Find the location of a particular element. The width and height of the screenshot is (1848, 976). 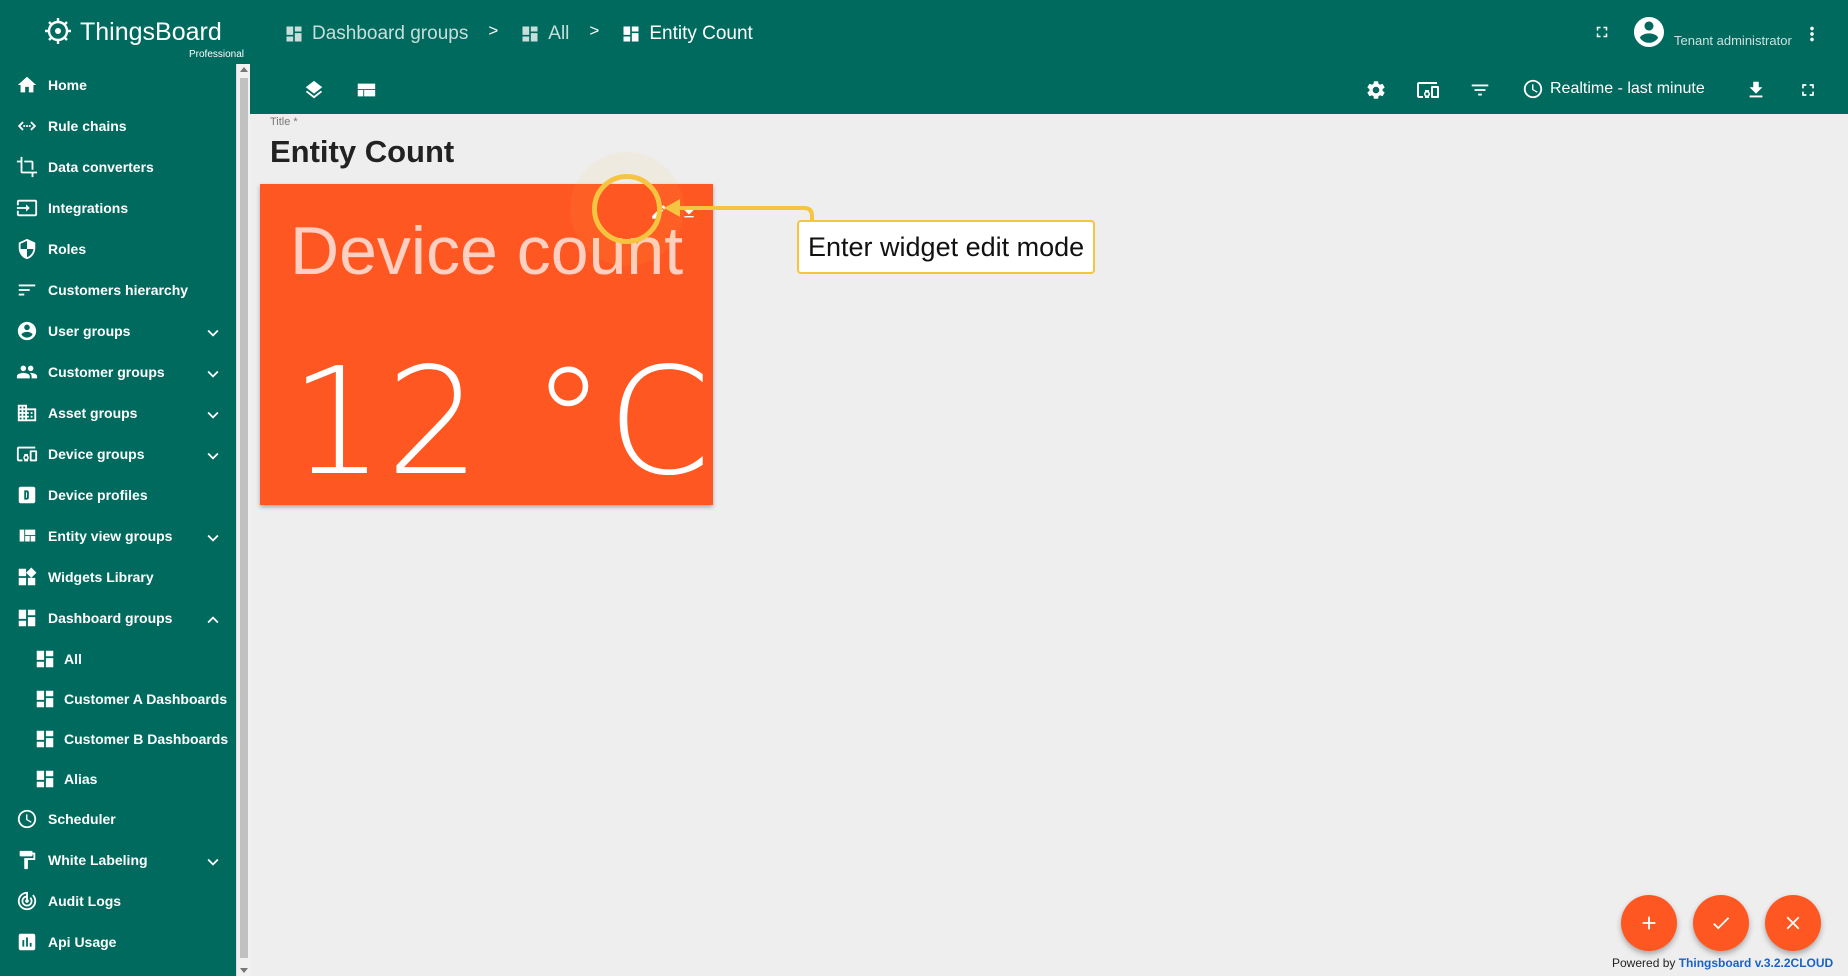

sidebar-item-customer-groups: Customer groups is located at coordinates (118, 372).